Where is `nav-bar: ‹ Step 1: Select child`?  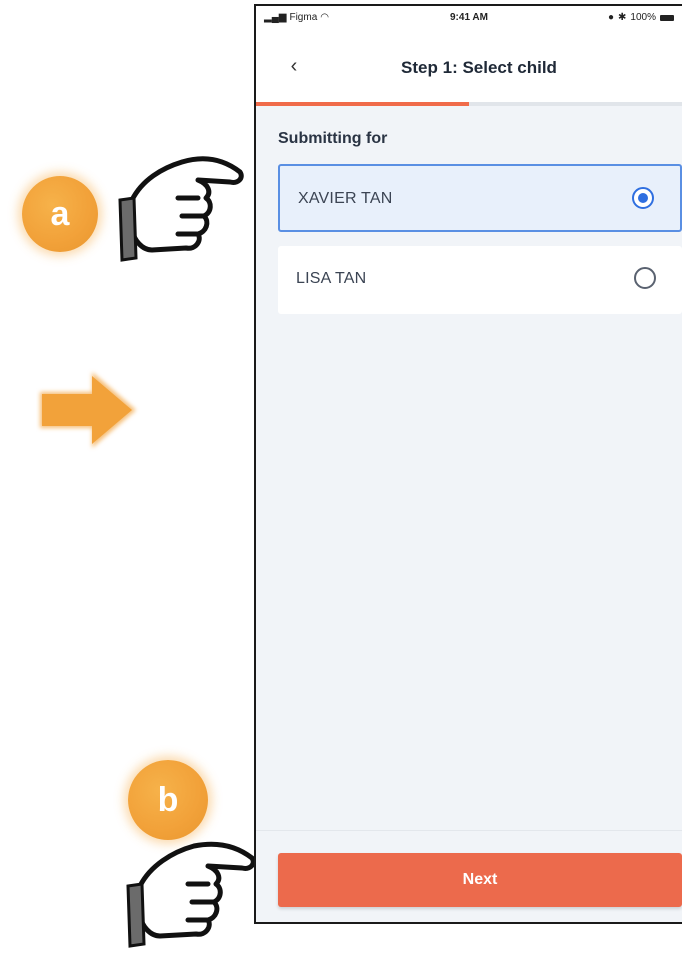 nav-bar: ‹ Step 1: Select child is located at coordinates (469, 67).